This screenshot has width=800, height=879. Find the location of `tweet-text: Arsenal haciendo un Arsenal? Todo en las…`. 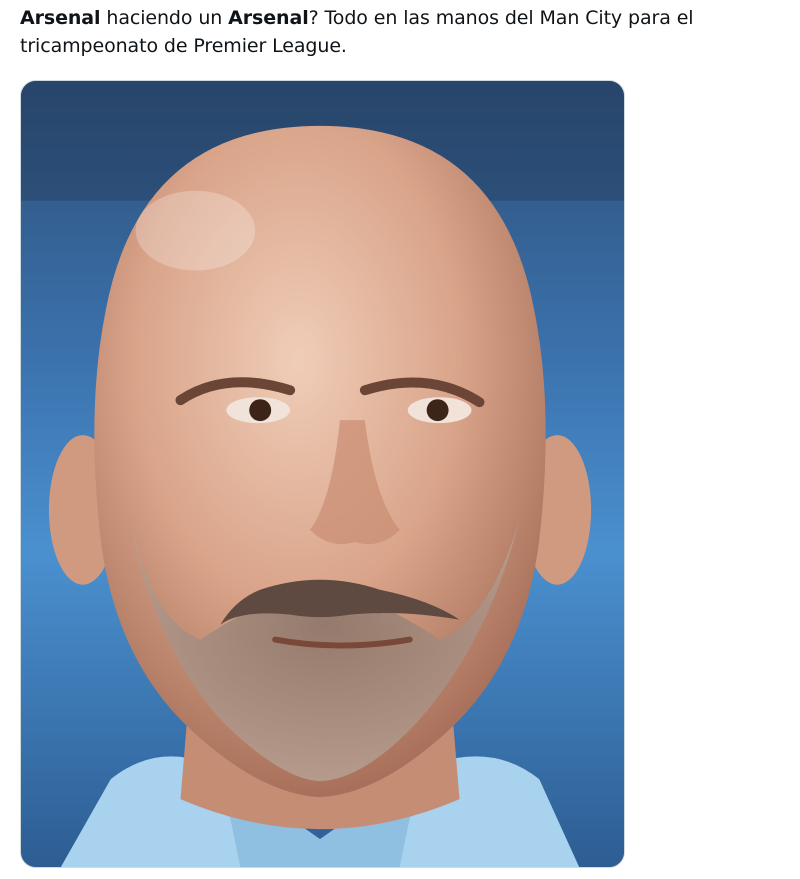

tweet-text: Arsenal haciendo un Arsenal? Todo en las… is located at coordinates (405, 32).